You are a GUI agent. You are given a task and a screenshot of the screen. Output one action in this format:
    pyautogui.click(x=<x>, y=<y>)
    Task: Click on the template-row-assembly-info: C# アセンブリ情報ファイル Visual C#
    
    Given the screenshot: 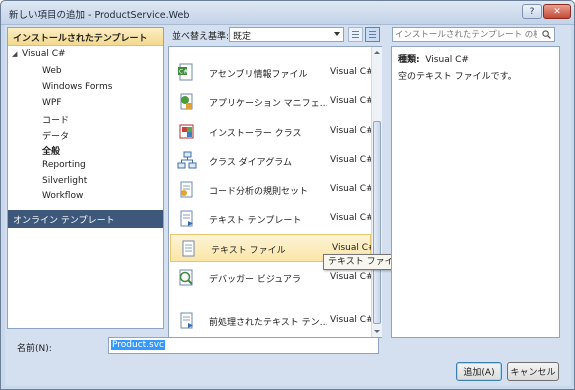 What is the action you would take?
    pyautogui.click(x=271, y=73)
    